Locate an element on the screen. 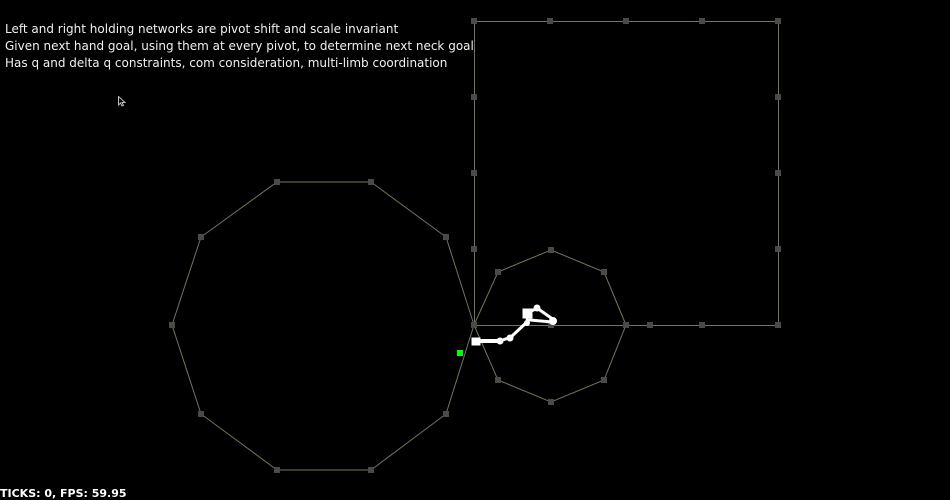  robot-torso is located at coordinates (527, 313).